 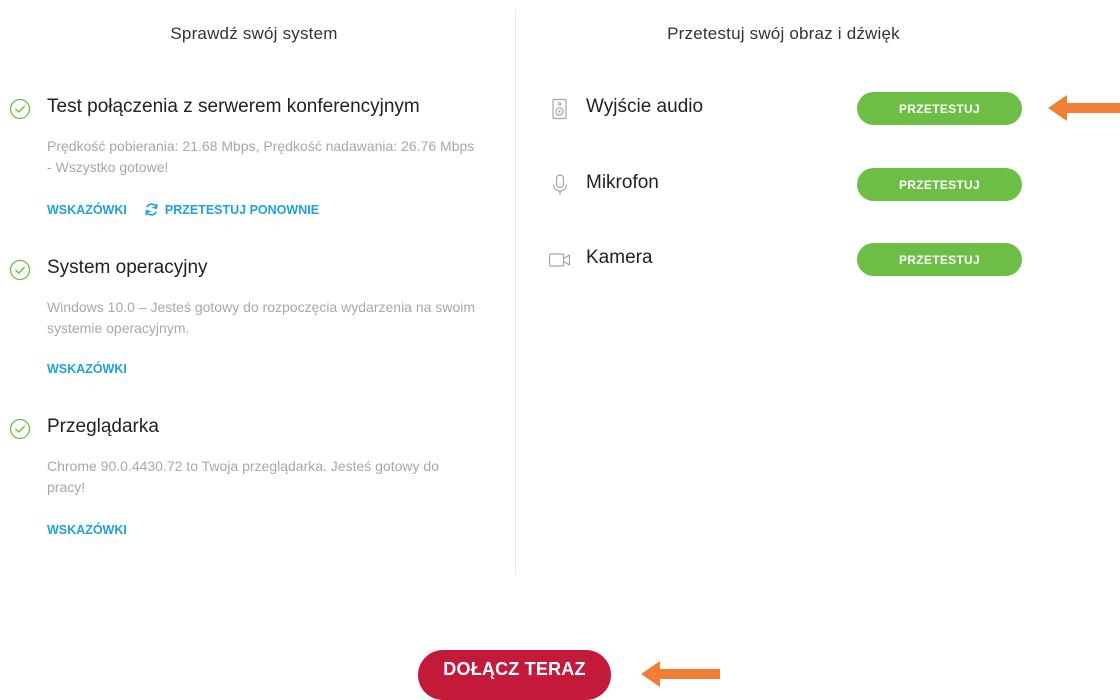 I want to click on test-camera-button: PRZETESTUJ, so click(x=939, y=259).